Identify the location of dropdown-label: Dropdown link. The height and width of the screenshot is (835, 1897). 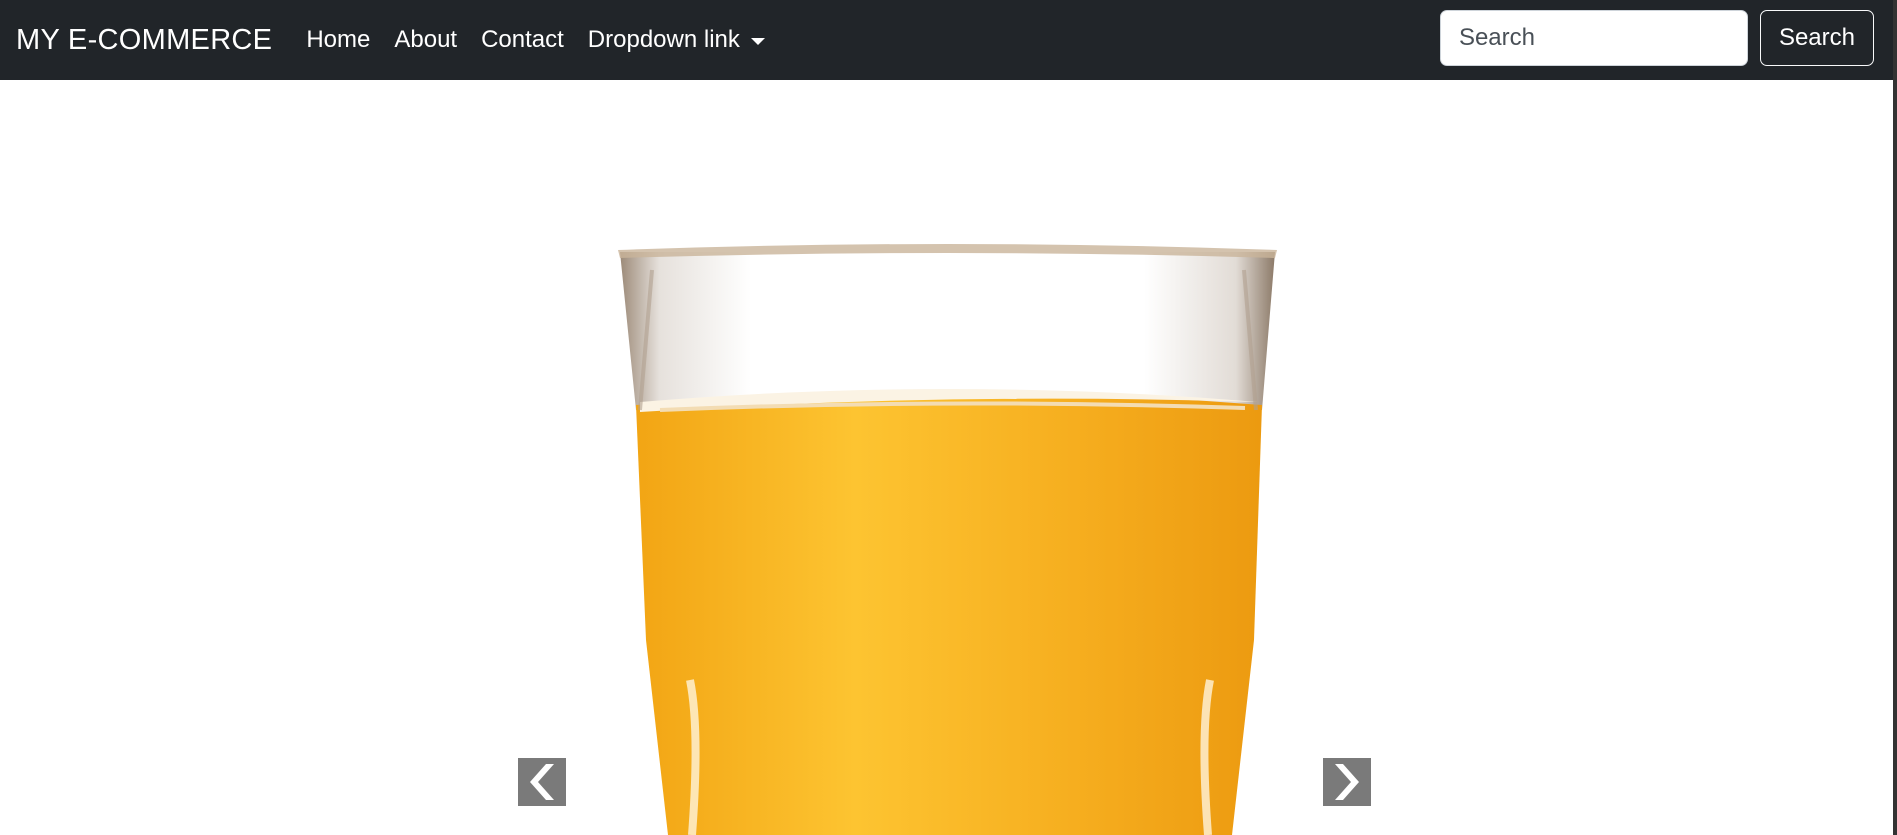
(663, 39).